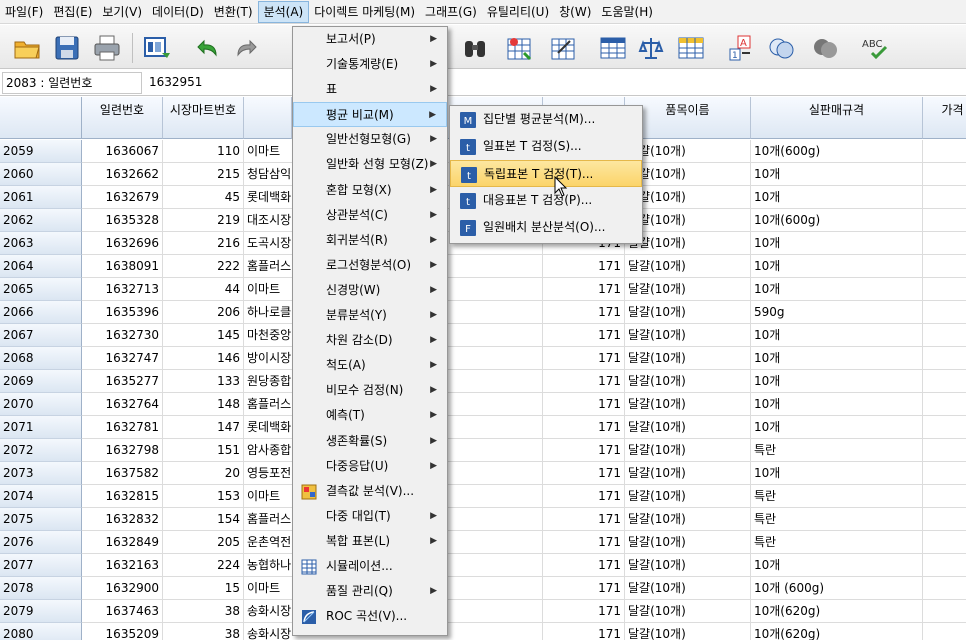 This screenshot has height=640, width=966. What do you see at coordinates (72, 83) in the screenshot?
I see `cell-reference-field: 2083 : 일련번호` at bounding box center [72, 83].